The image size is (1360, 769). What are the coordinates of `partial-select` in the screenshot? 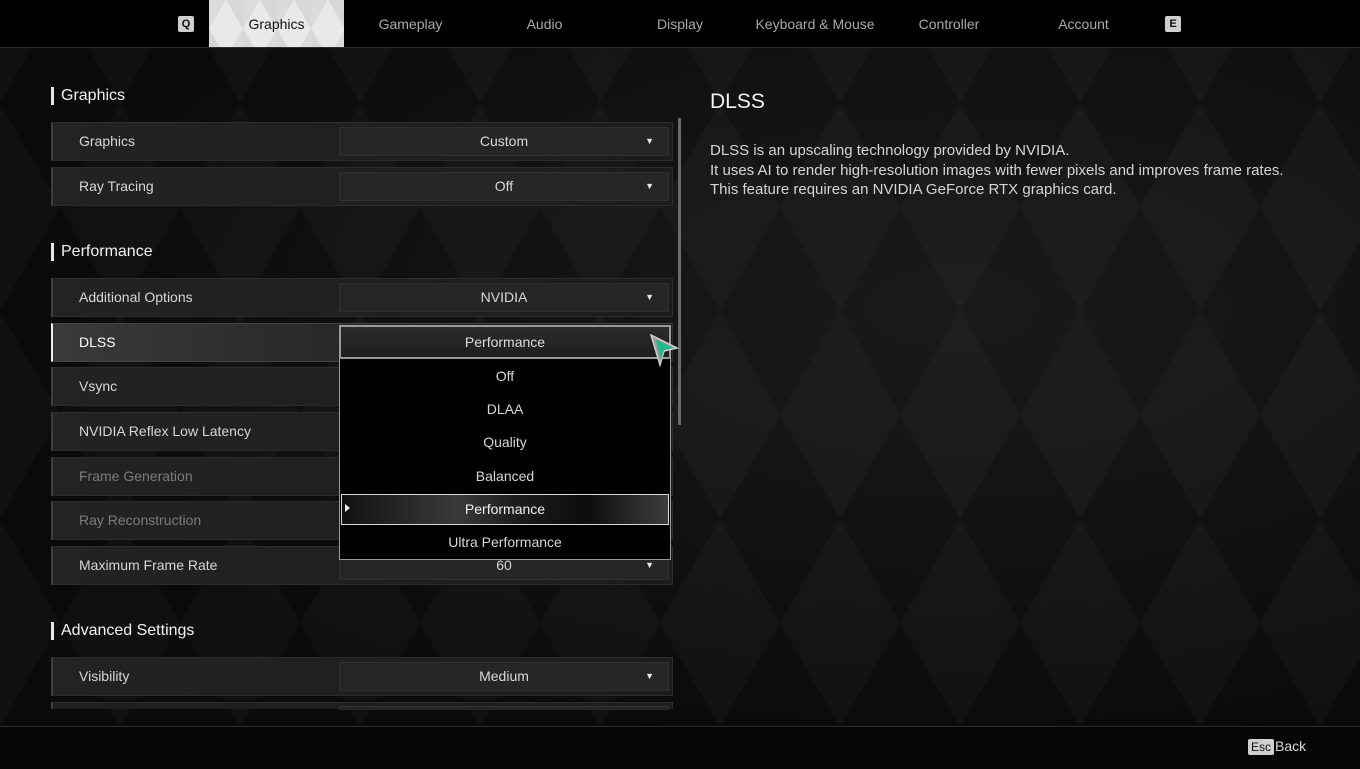 It's located at (504, 708).